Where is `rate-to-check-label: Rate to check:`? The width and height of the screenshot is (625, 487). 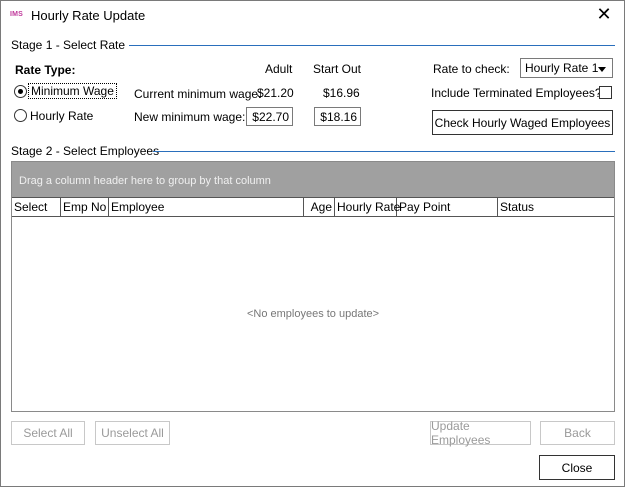
rate-to-check-label: Rate to check: is located at coordinates (471, 69).